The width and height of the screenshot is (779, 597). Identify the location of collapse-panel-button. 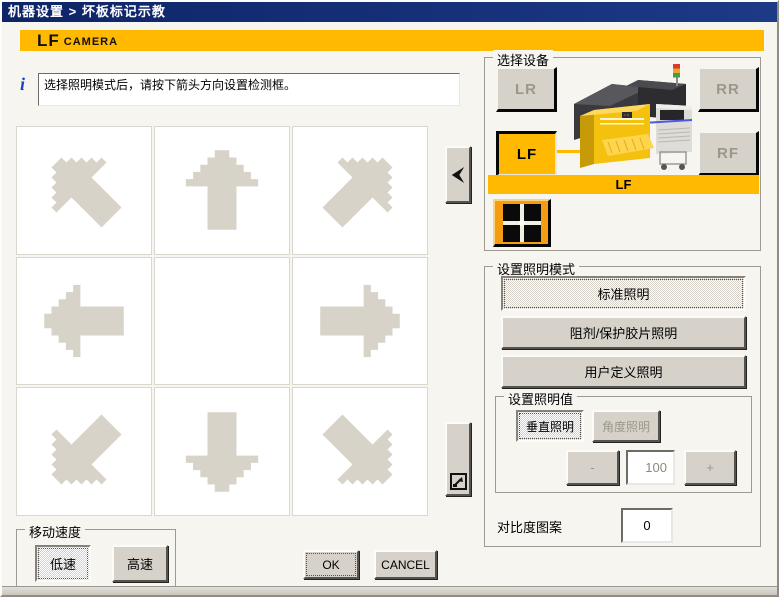
(458, 174).